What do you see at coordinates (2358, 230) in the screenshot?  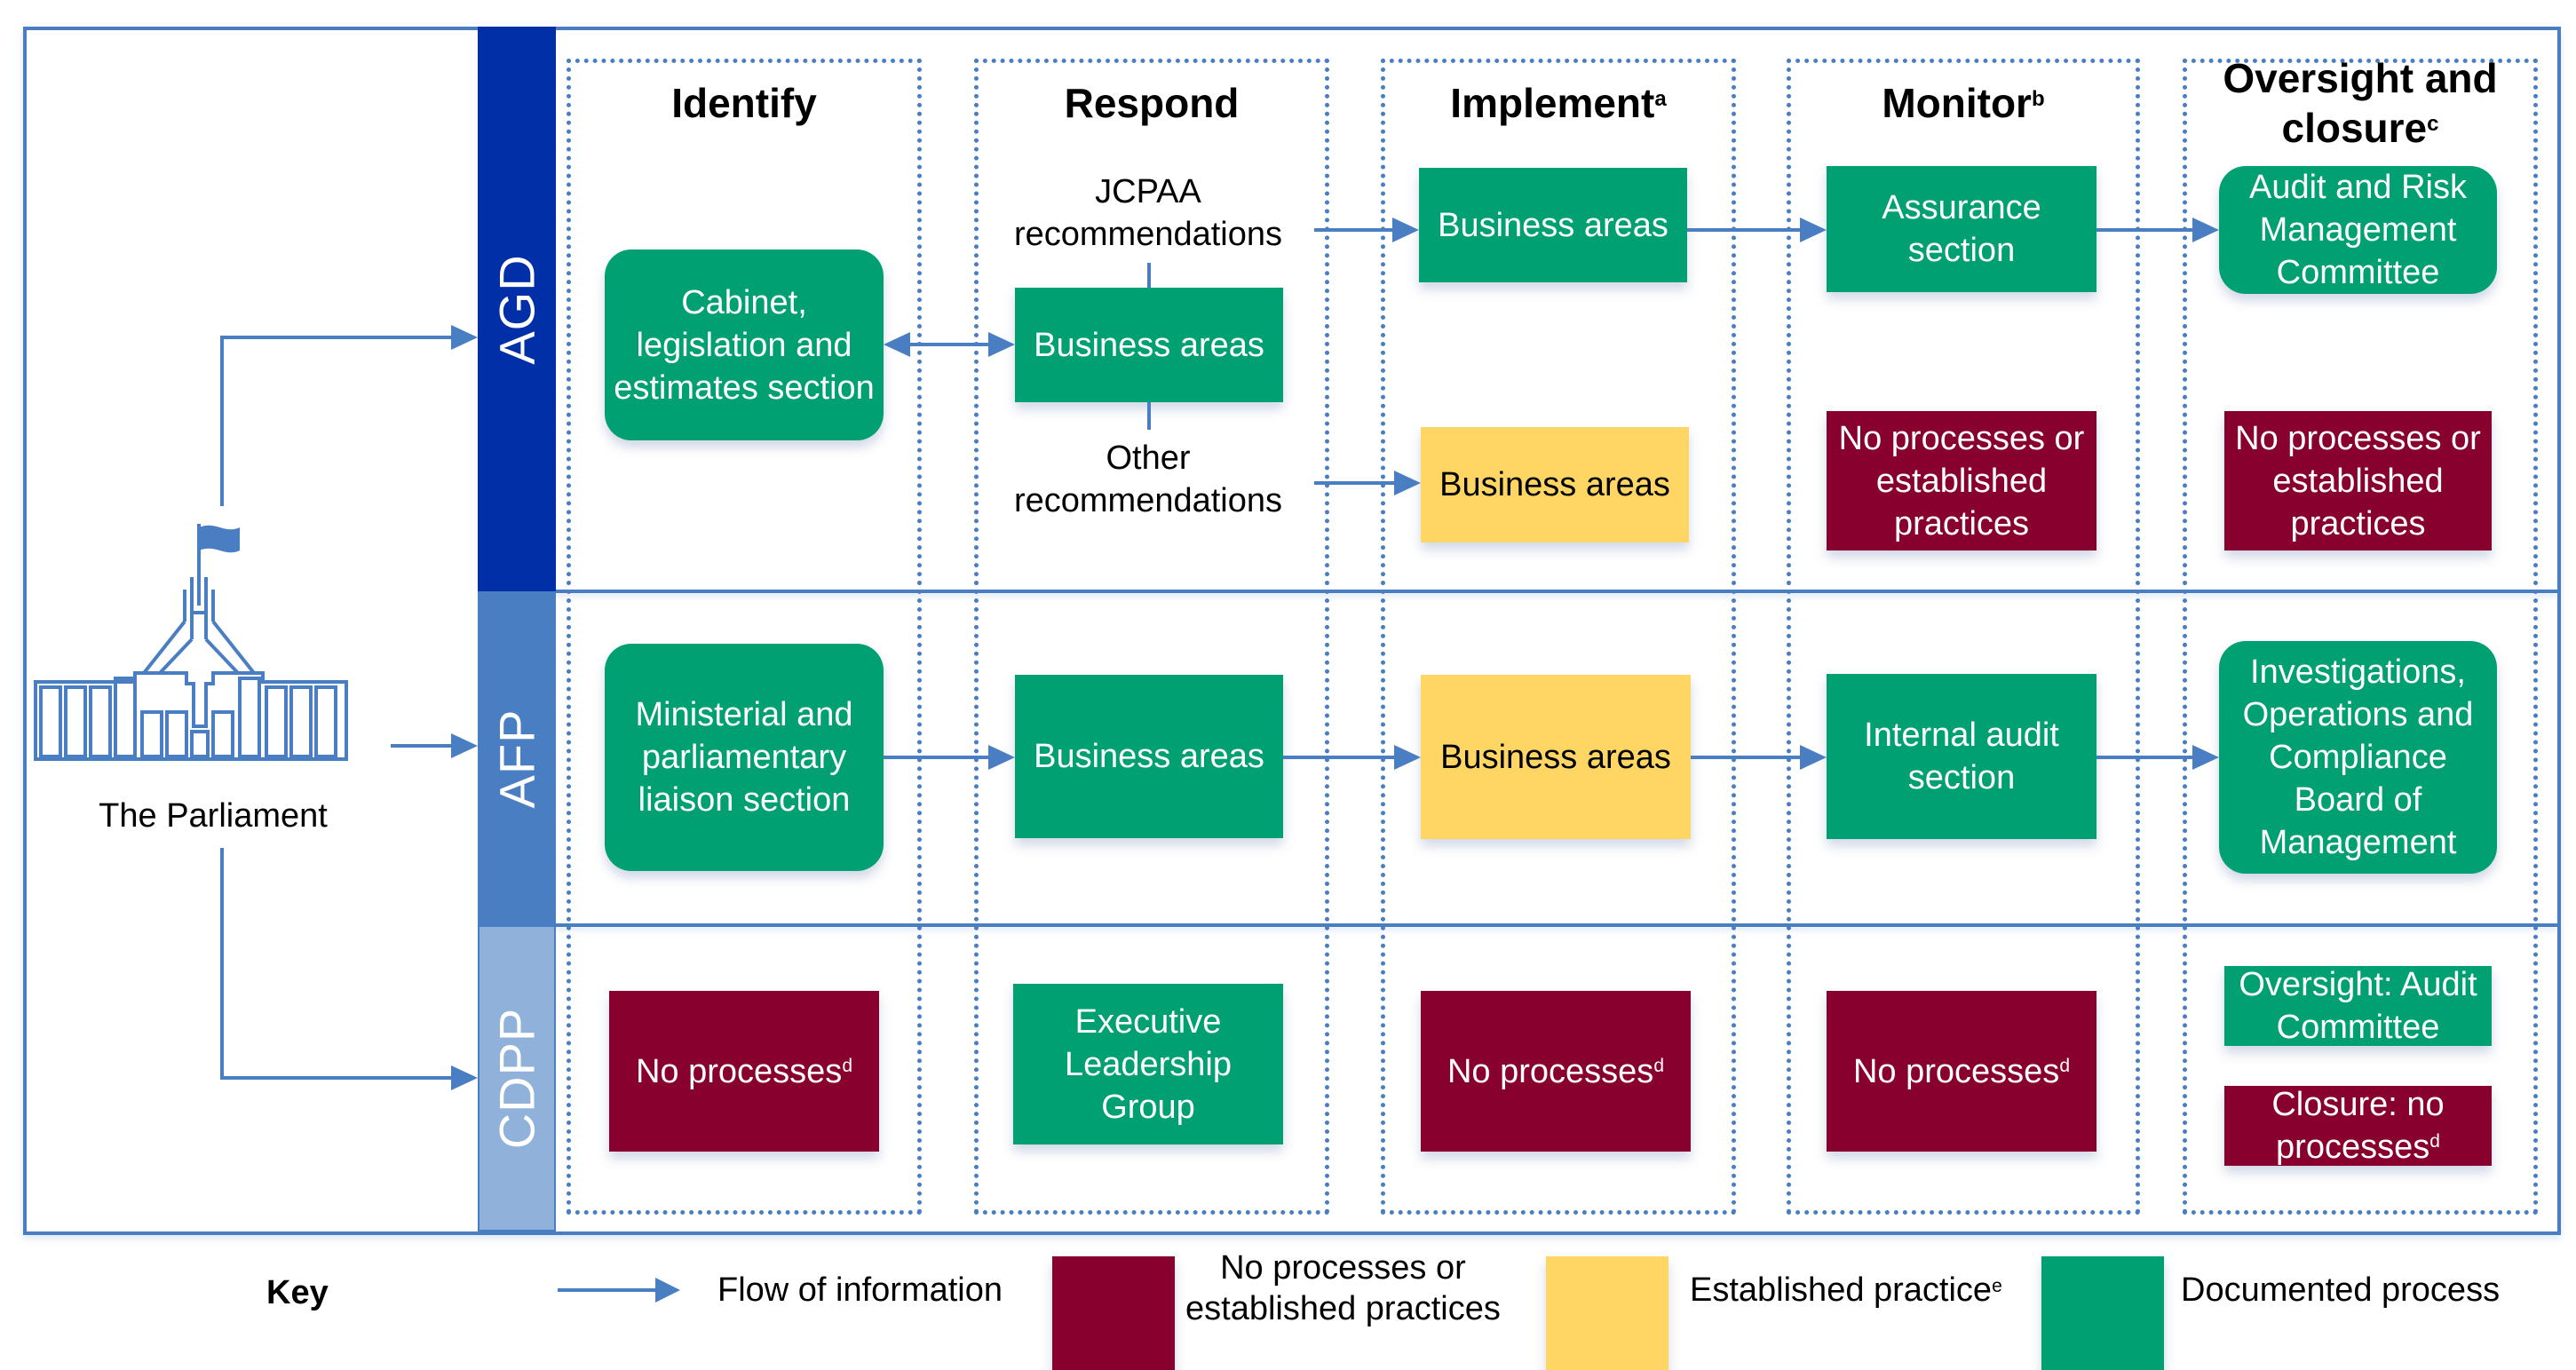 I see `agd-oversight-box: Audit and Risk Management Committee` at bounding box center [2358, 230].